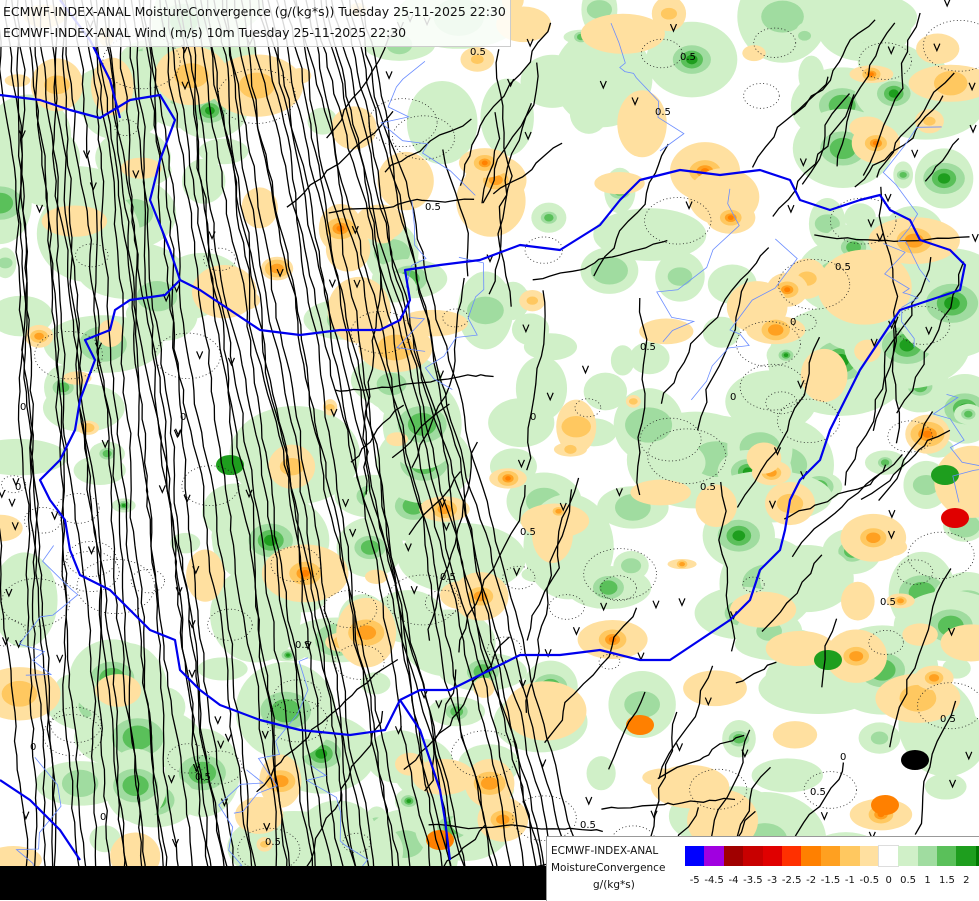 The image size is (979, 901). I want to click on legend-tick-label: -3.5, so click(753, 880).